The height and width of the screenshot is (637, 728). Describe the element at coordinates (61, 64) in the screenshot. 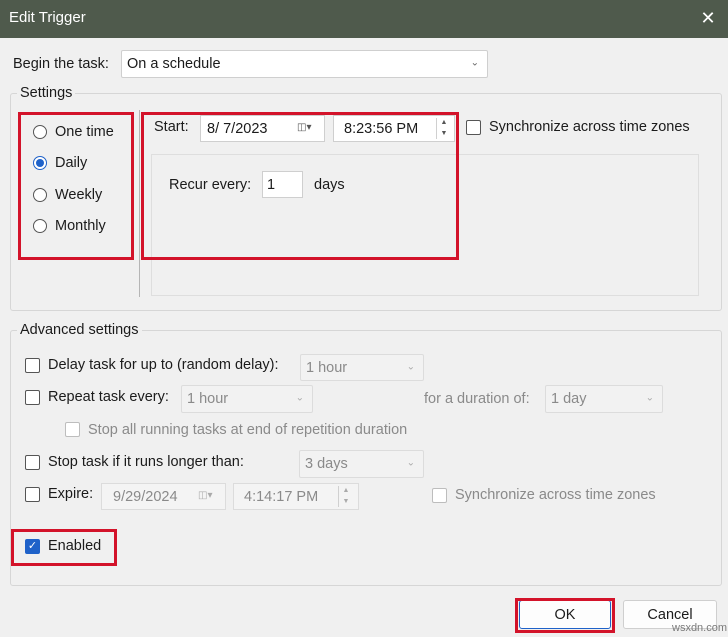

I see `begin-task-label: Begin the task:` at that location.